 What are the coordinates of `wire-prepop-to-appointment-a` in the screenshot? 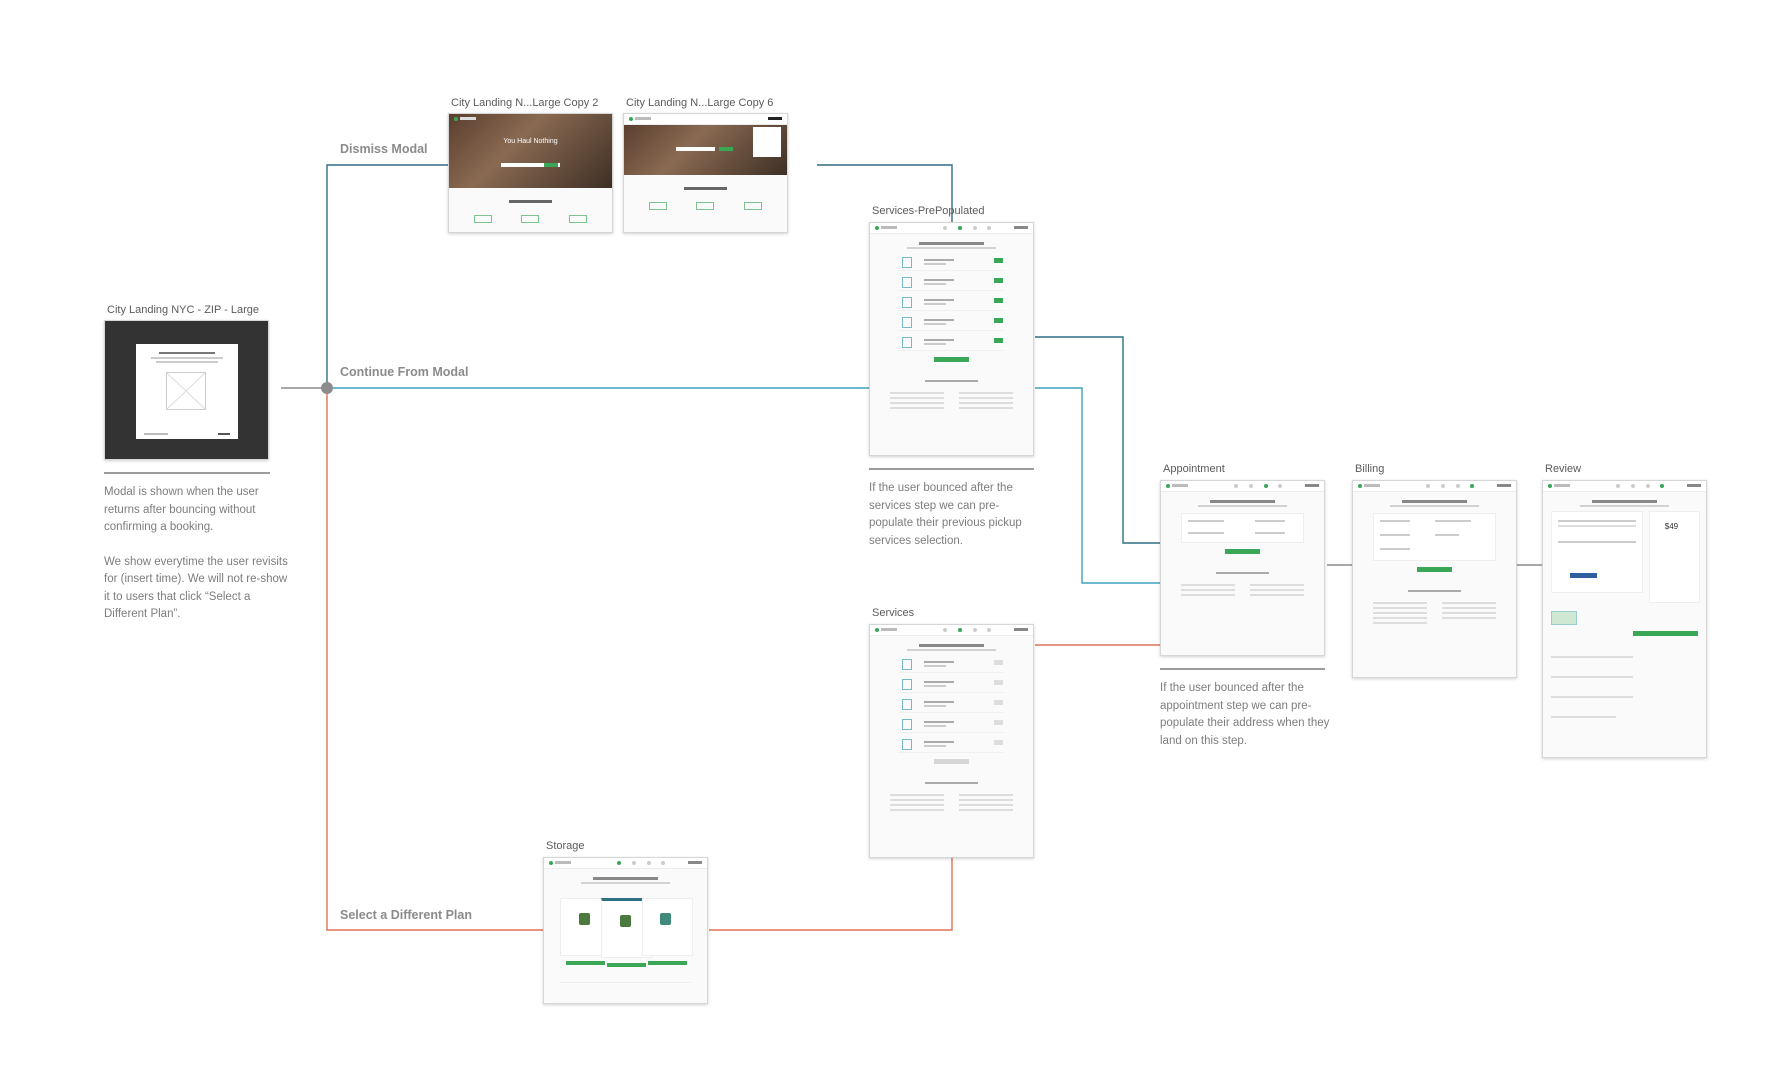 It's located at (1099, 440).